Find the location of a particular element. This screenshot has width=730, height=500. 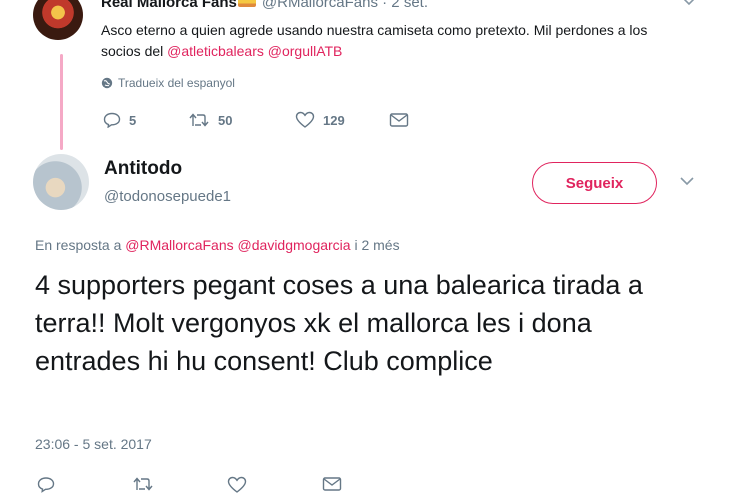

parent-like-count: 129 is located at coordinates (334, 120).